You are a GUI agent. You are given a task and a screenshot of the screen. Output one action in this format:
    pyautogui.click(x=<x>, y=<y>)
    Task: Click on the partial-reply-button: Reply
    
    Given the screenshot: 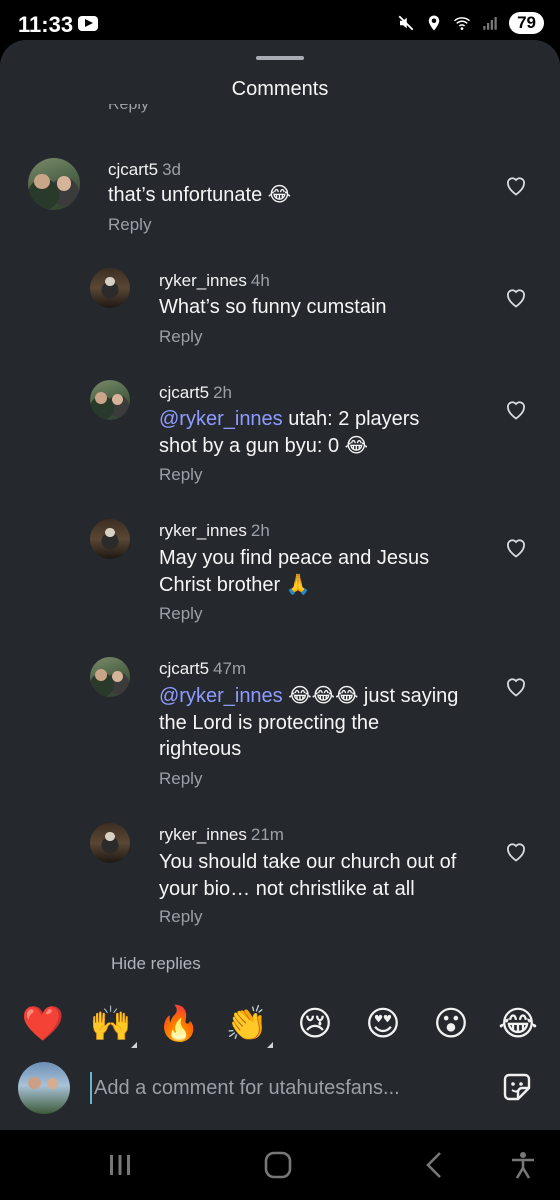 What is the action you would take?
    pyautogui.click(x=128, y=112)
    